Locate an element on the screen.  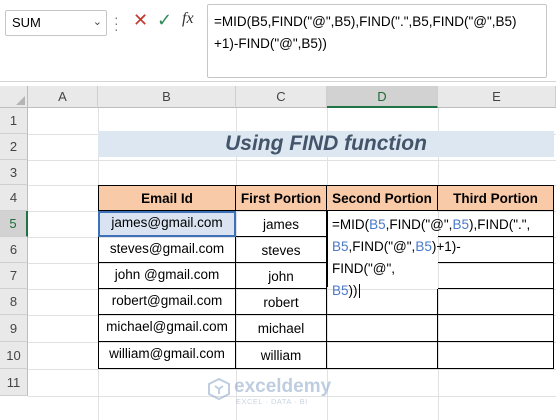
first-portion-cell: john is located at coordinates (281, 276).